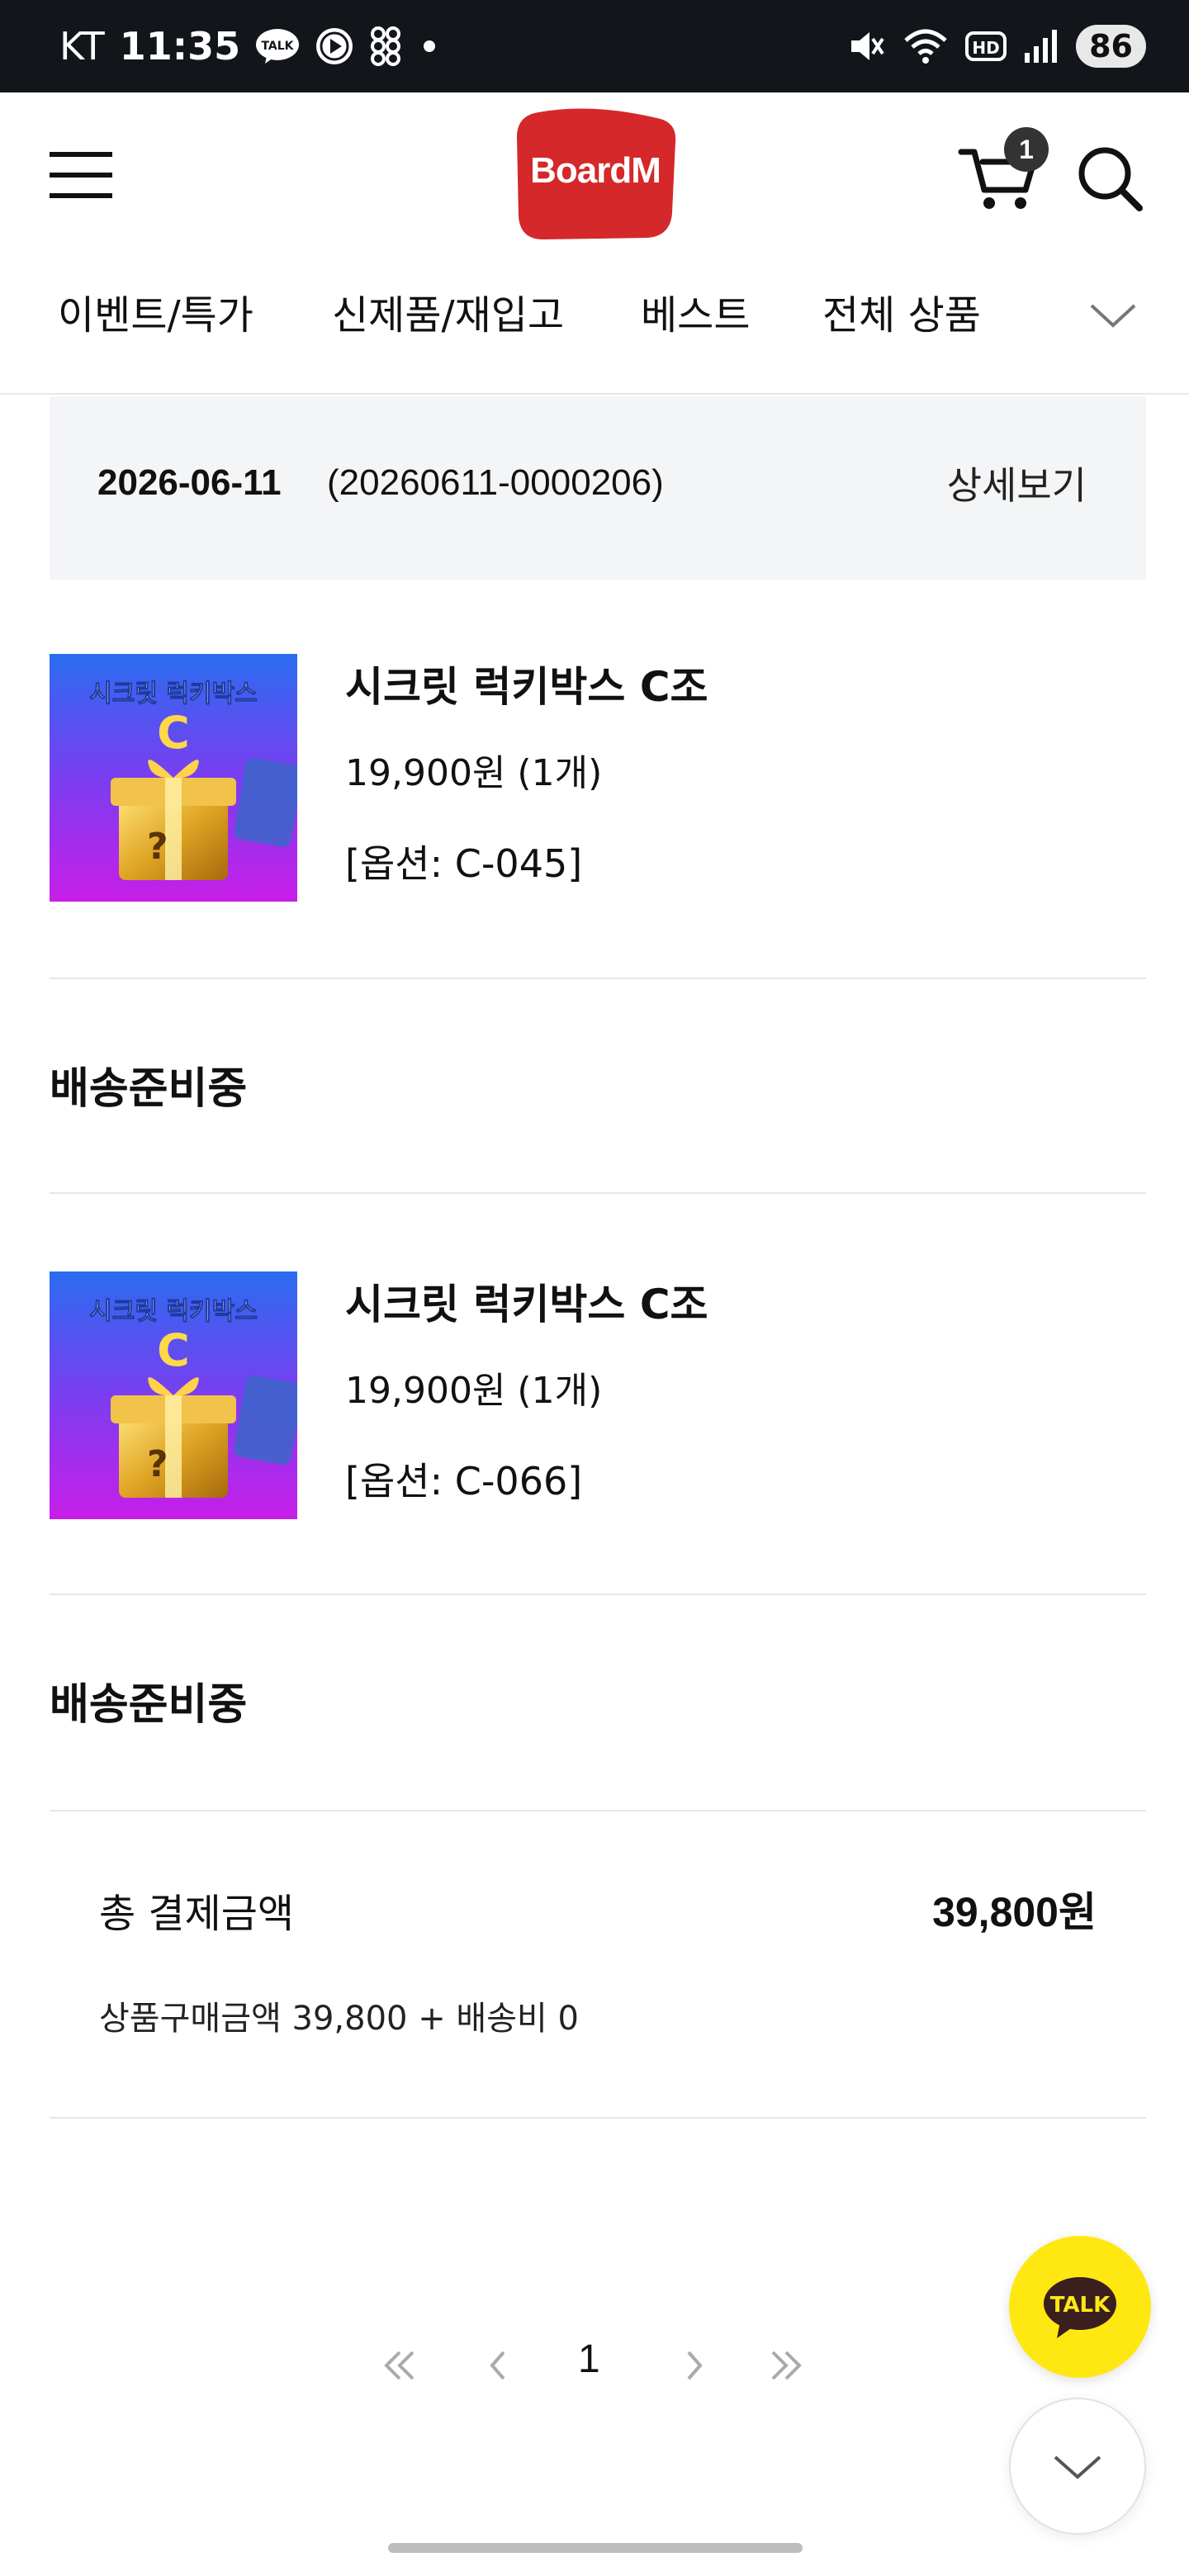 This screenshot has height=2576, width=1189. I want to click on last-page-icon, so click(786, 2365).